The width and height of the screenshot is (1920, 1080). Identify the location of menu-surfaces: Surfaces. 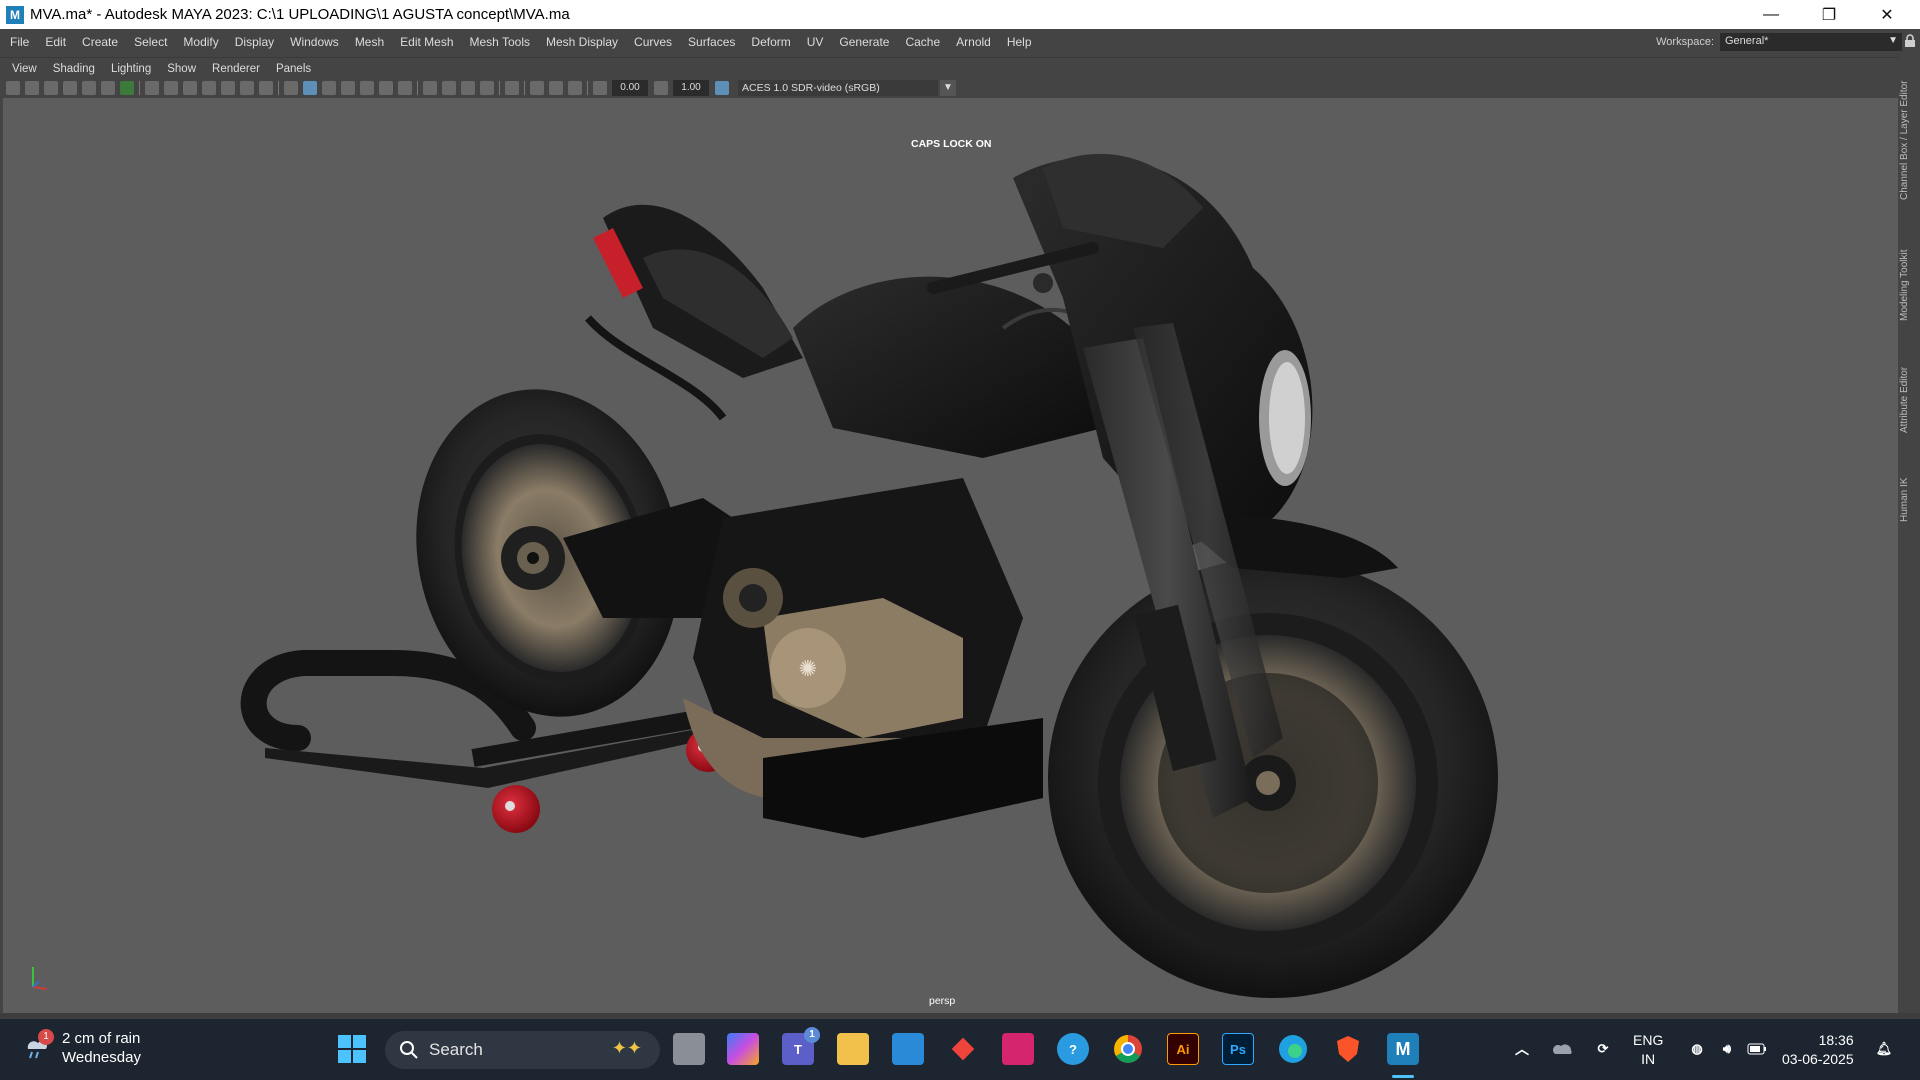
(711, 42).